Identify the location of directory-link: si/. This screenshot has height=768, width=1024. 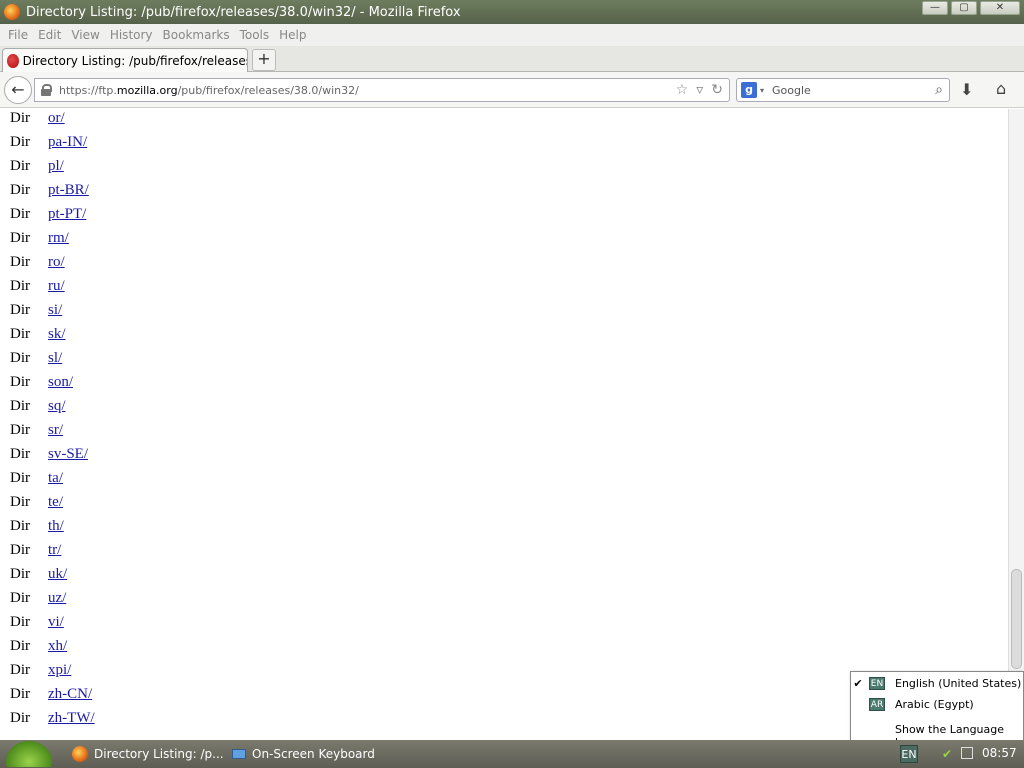
(55, 310).